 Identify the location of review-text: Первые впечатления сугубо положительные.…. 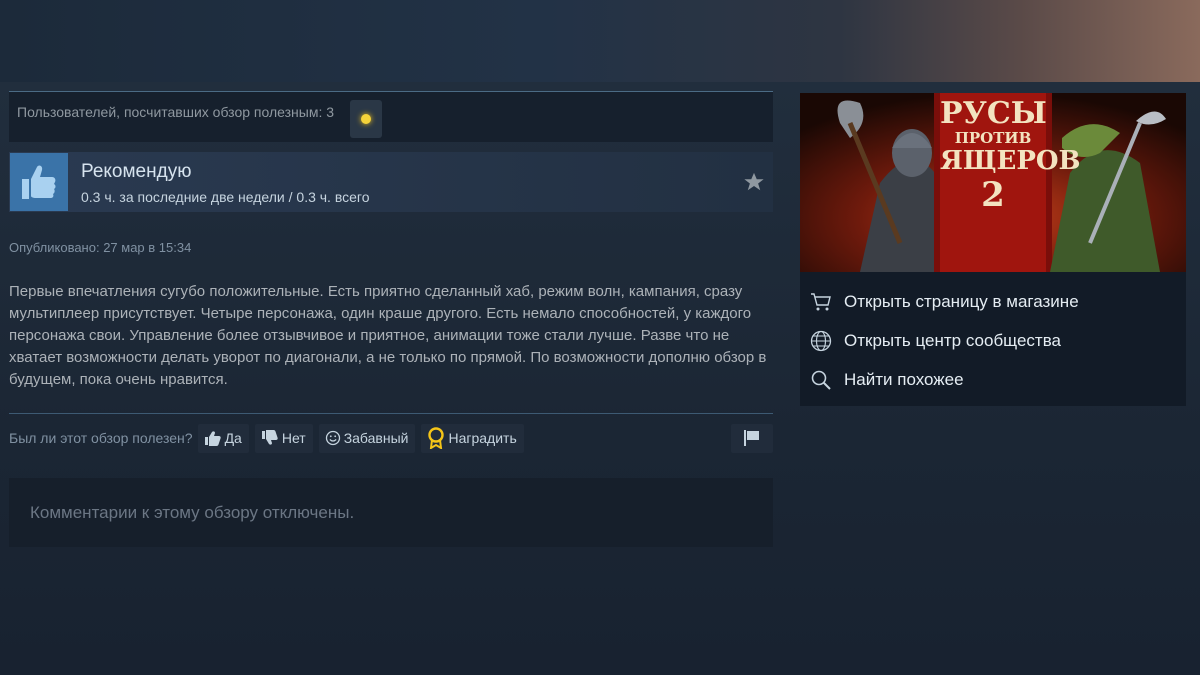
(388, 335).